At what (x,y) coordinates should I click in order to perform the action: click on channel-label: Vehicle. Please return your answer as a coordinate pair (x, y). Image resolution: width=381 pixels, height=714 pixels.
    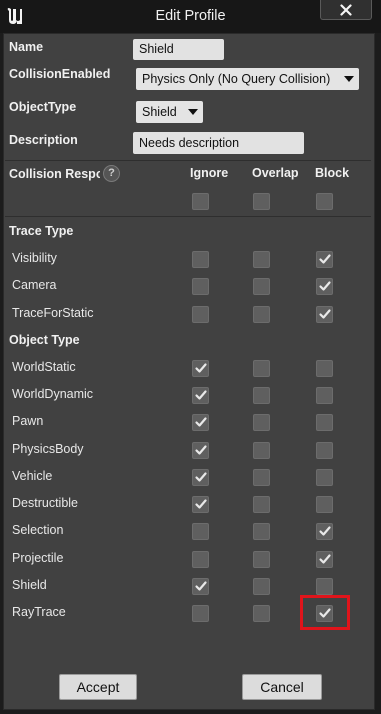
    Looking at the image, I should click on (32, 476).